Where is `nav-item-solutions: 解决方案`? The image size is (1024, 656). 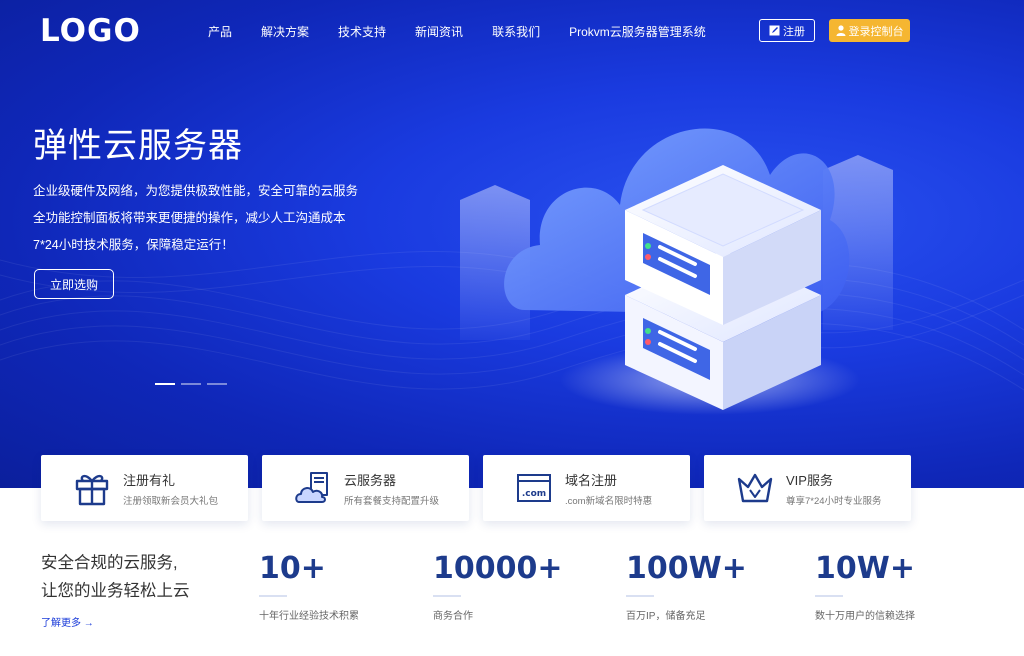
nav-item-solutions: 解决方案 is located at coordinates (285, 31).